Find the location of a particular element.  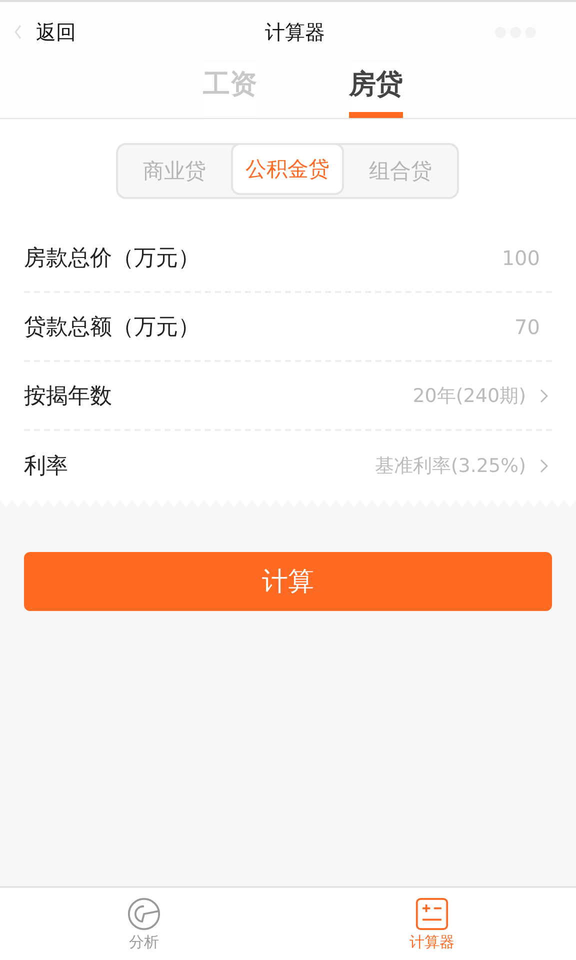

pie-chart-icon is located at coordinates (144, 913).